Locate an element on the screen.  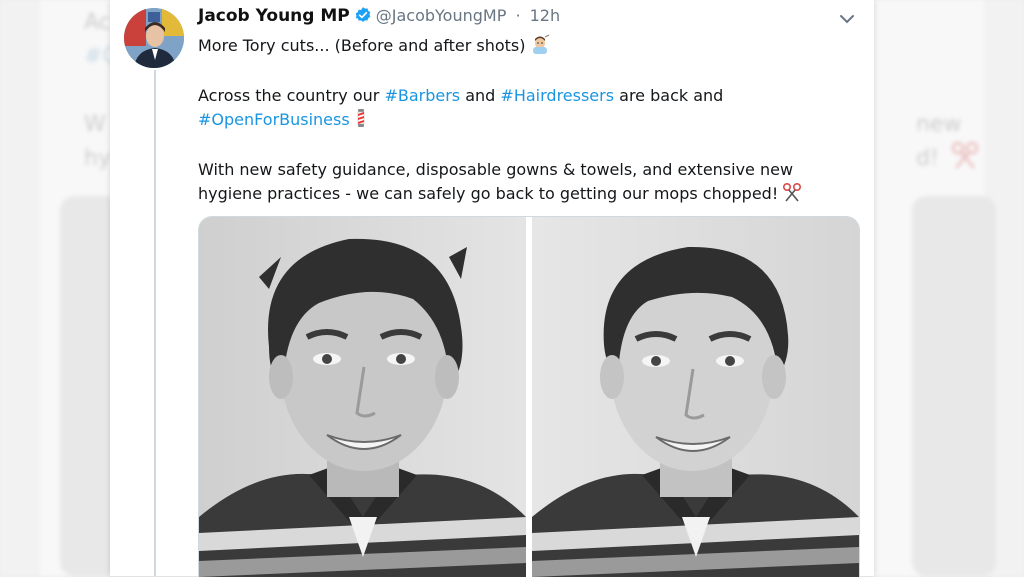
bg-image is located at coordinates (954, 386).